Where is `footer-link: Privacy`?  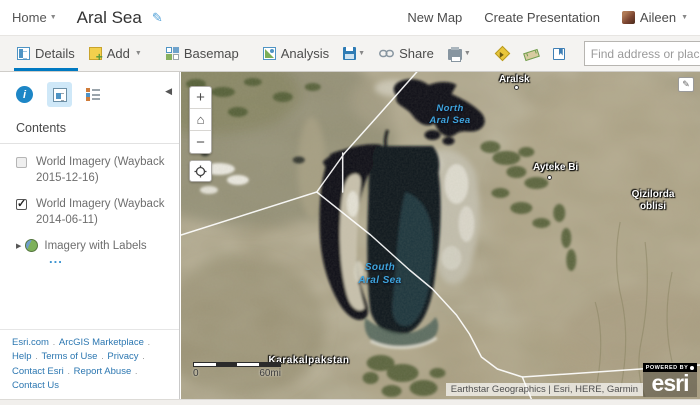 footer-link: Privacy is located at coordinates (122, 356).